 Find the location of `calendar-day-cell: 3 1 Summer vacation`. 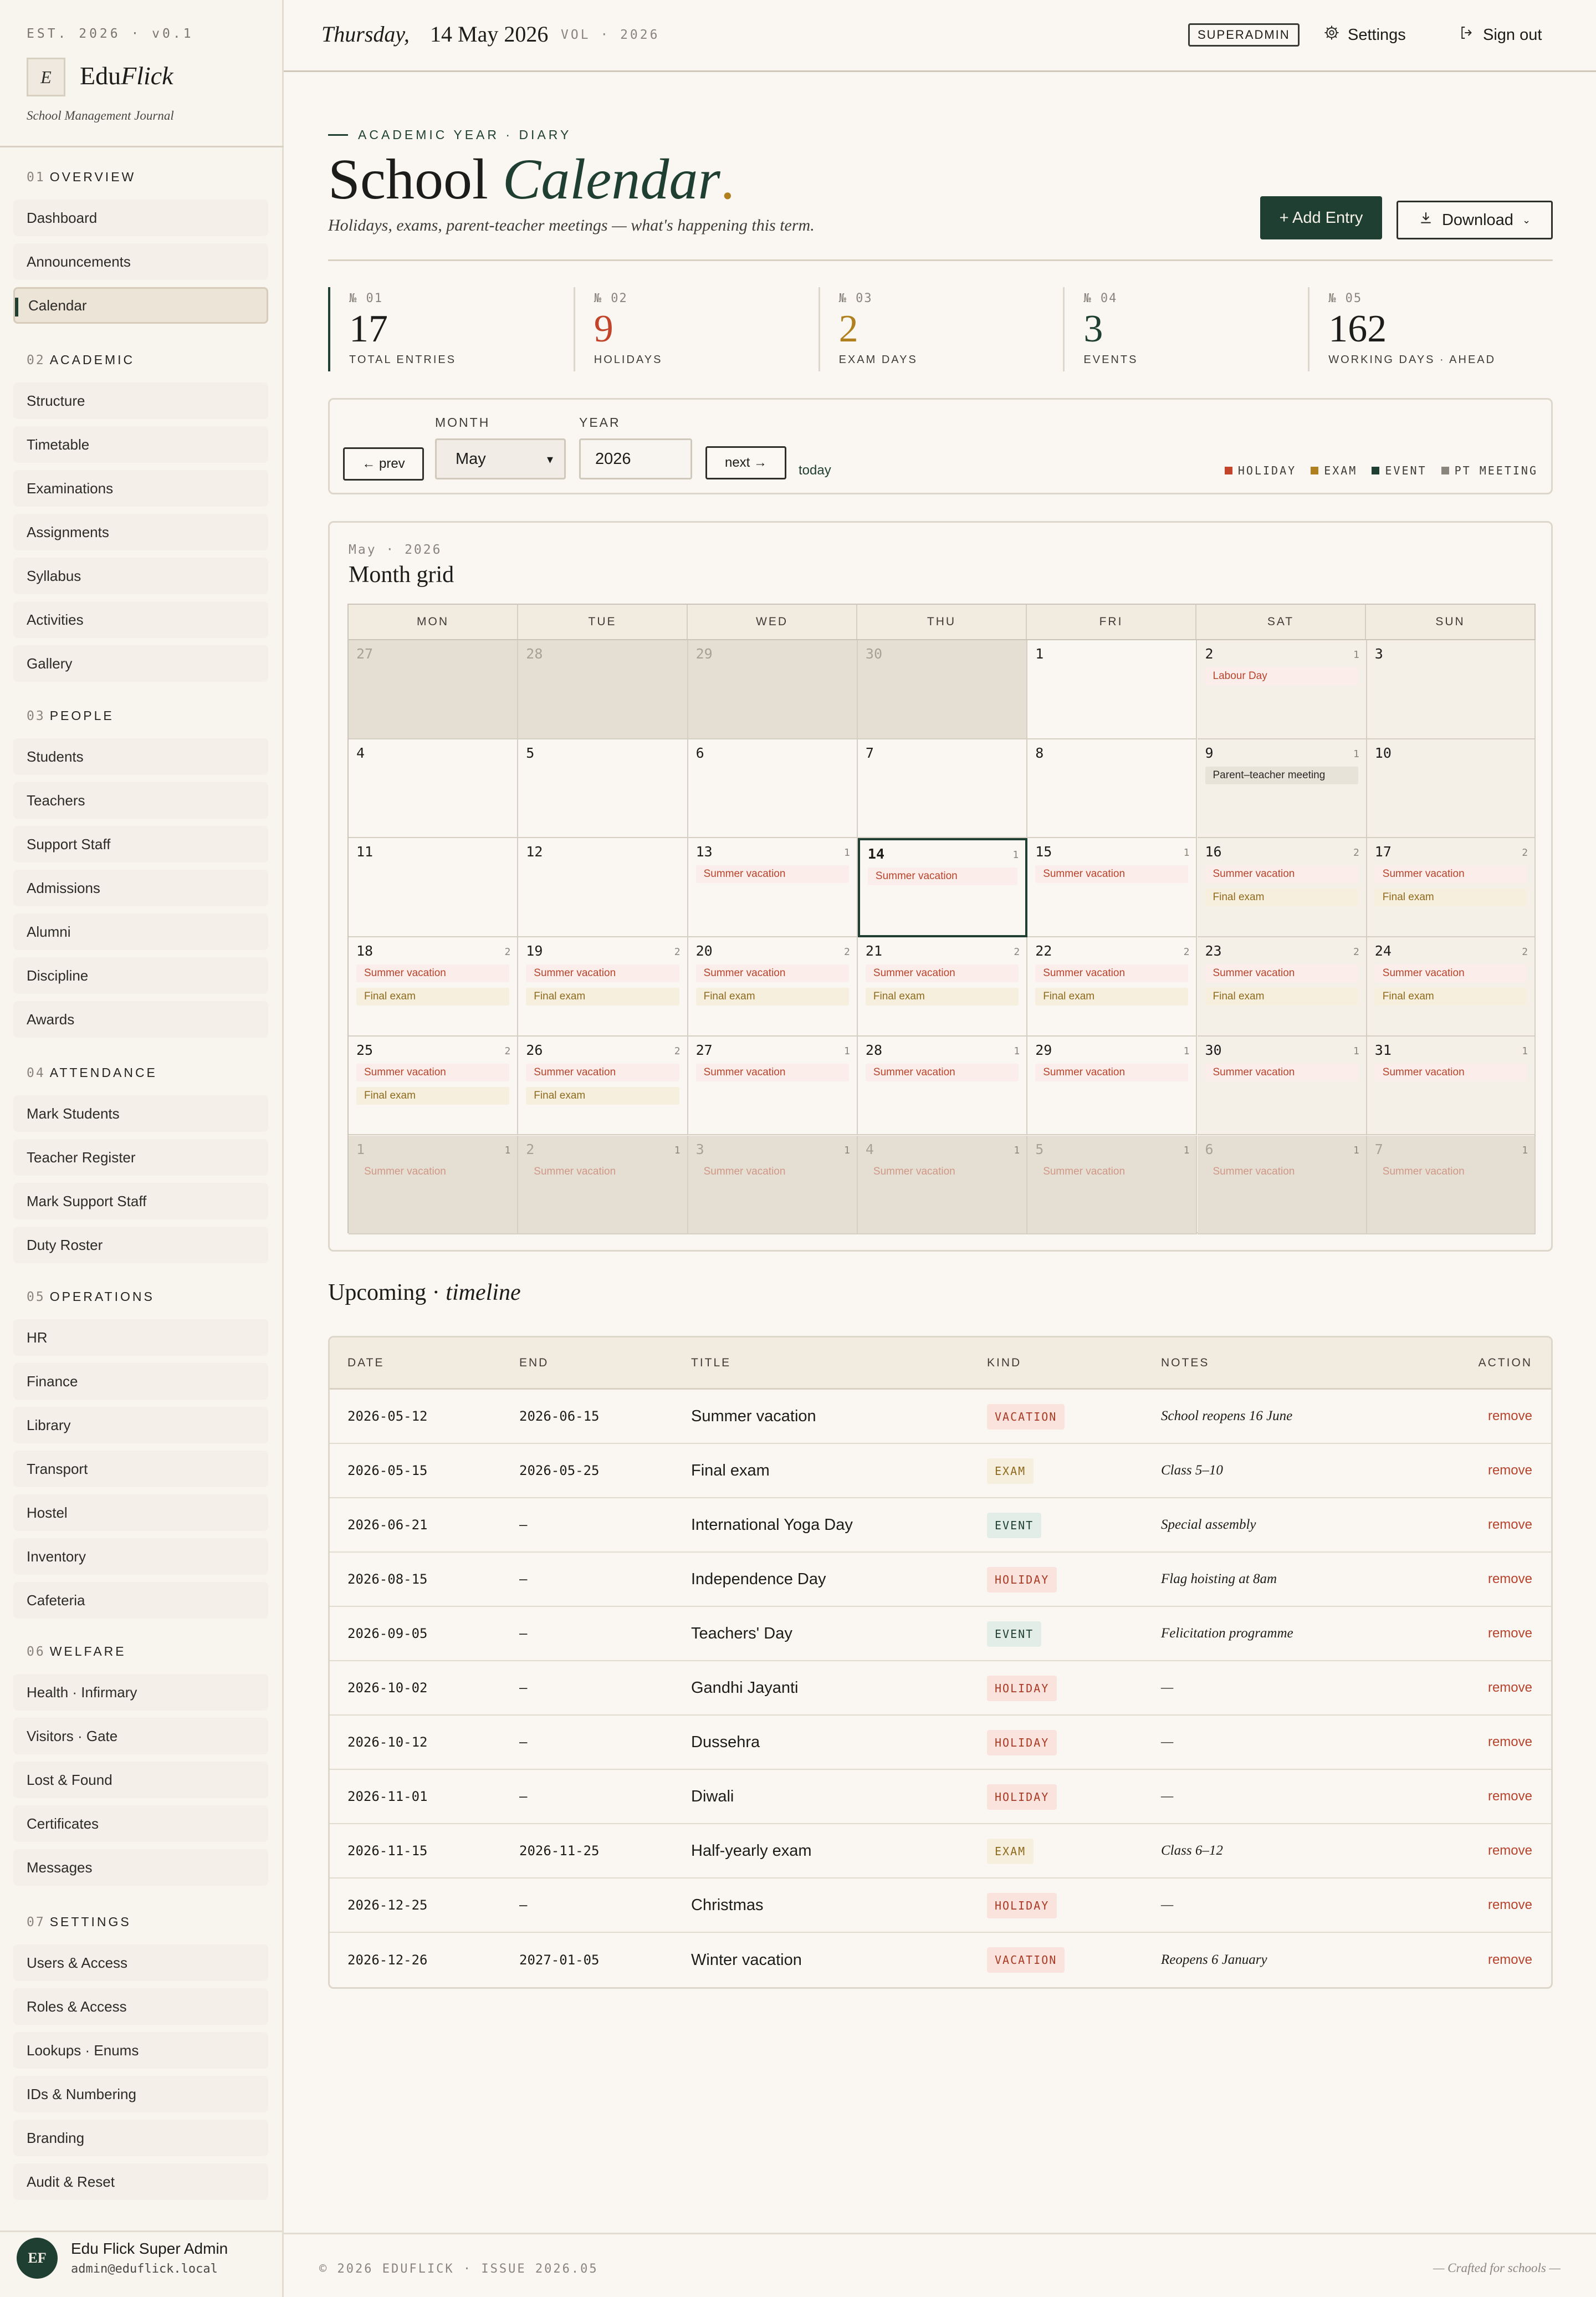

calendar-day-cell: 3 1 Summer vacation is located at coordinates (773, 1185).